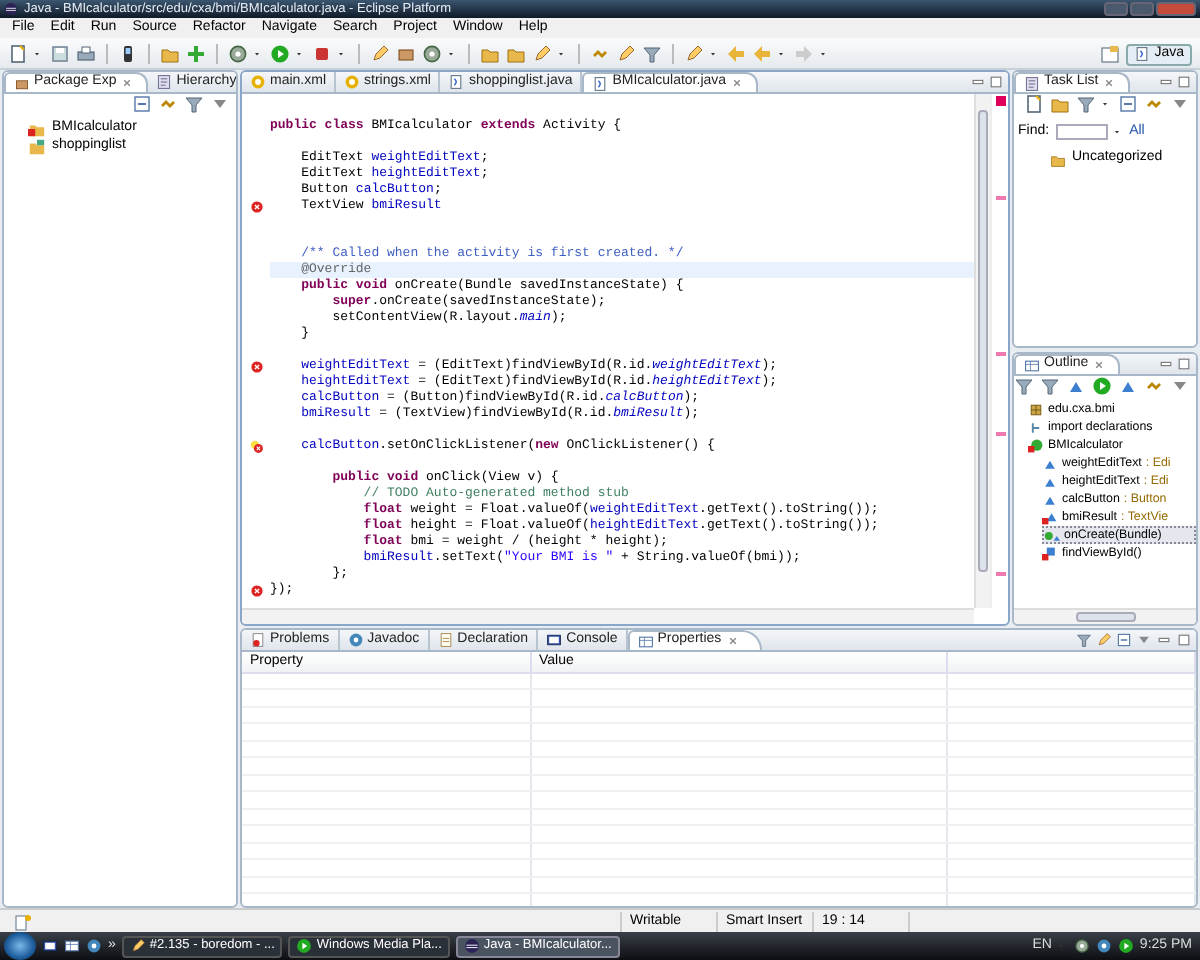 Image resolution: width=1200 pixels, height=960 pixels. Describe the element at coordinates (196, 54) in the screenshot. I see `plus-icon` at that location.